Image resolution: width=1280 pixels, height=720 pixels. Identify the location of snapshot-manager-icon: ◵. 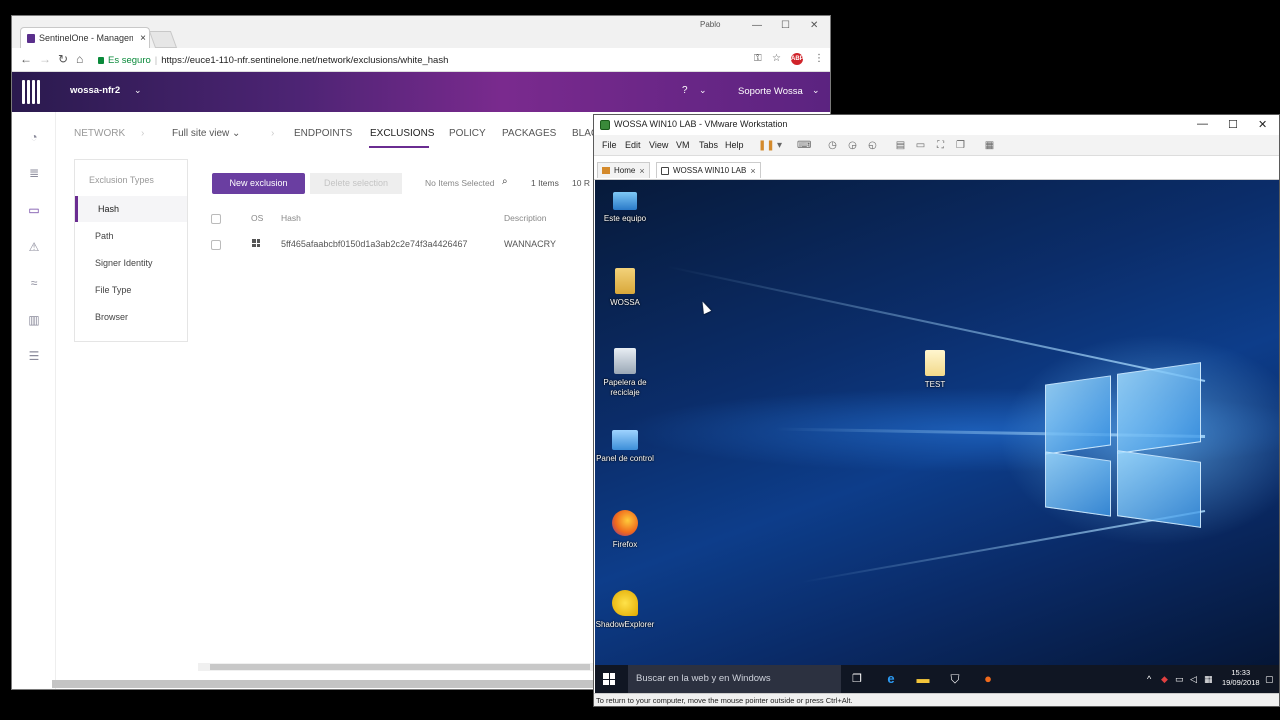
(872, 145).